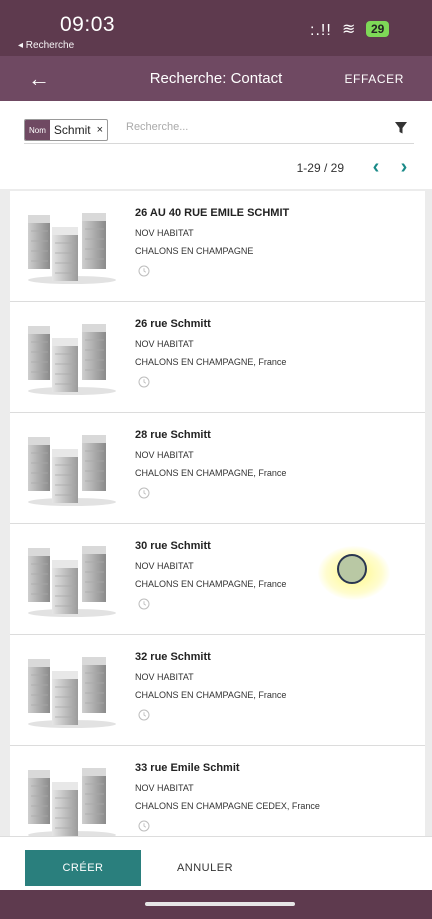  I want to click on facet-value: Schmit, so click(72, 130).